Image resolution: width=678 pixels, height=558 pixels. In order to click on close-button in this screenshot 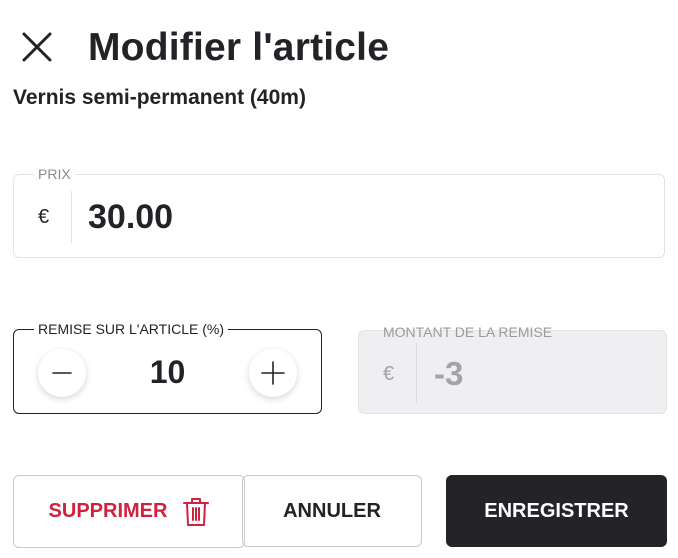, I will do `click(37, 47)`.